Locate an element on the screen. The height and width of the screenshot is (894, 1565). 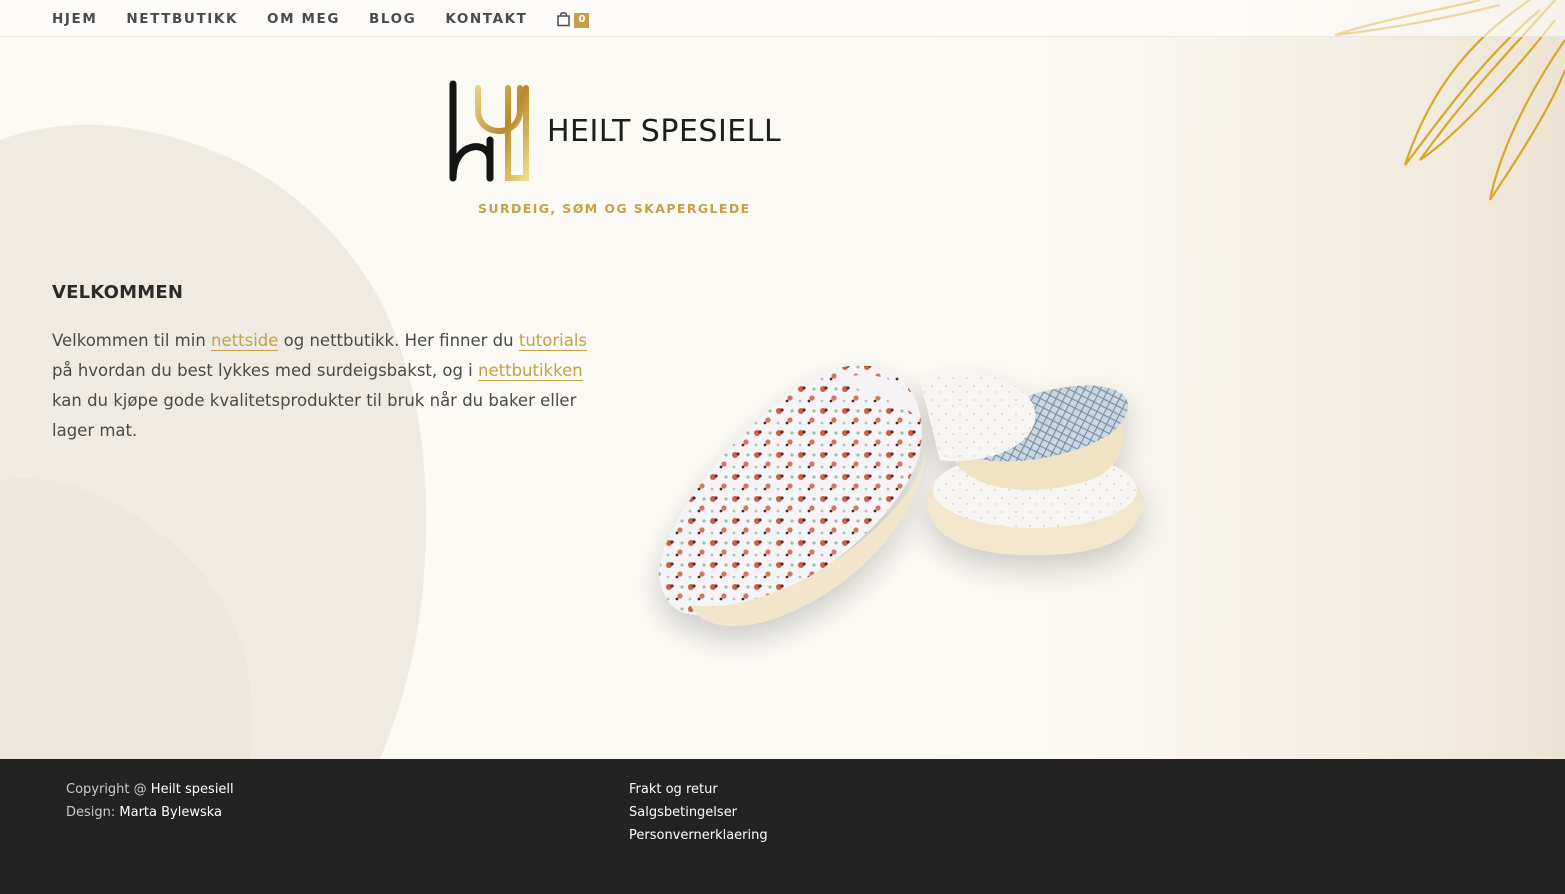
copyright-line: Copyright @ Heilt spesiell is located at coordinates (150, 789).